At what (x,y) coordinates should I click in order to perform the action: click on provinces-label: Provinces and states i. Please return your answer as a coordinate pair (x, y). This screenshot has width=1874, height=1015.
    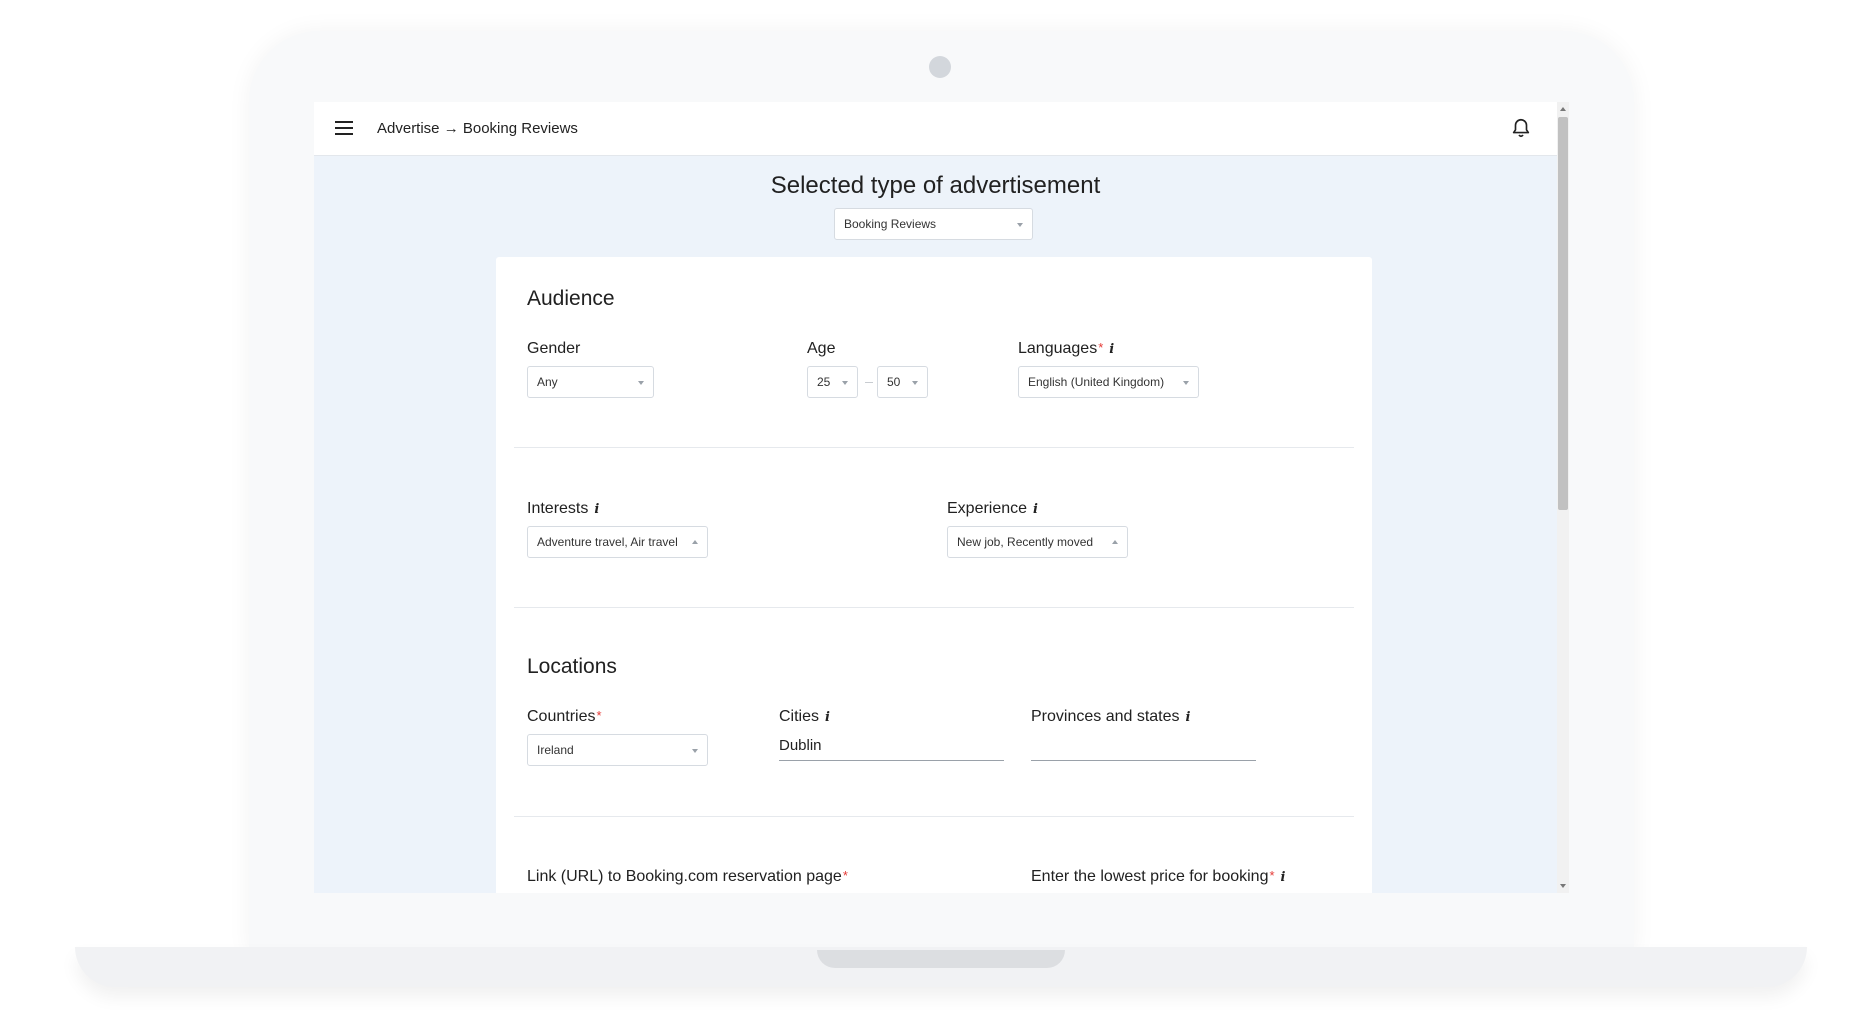
    Looking at the image, I should click on (1111, 716).